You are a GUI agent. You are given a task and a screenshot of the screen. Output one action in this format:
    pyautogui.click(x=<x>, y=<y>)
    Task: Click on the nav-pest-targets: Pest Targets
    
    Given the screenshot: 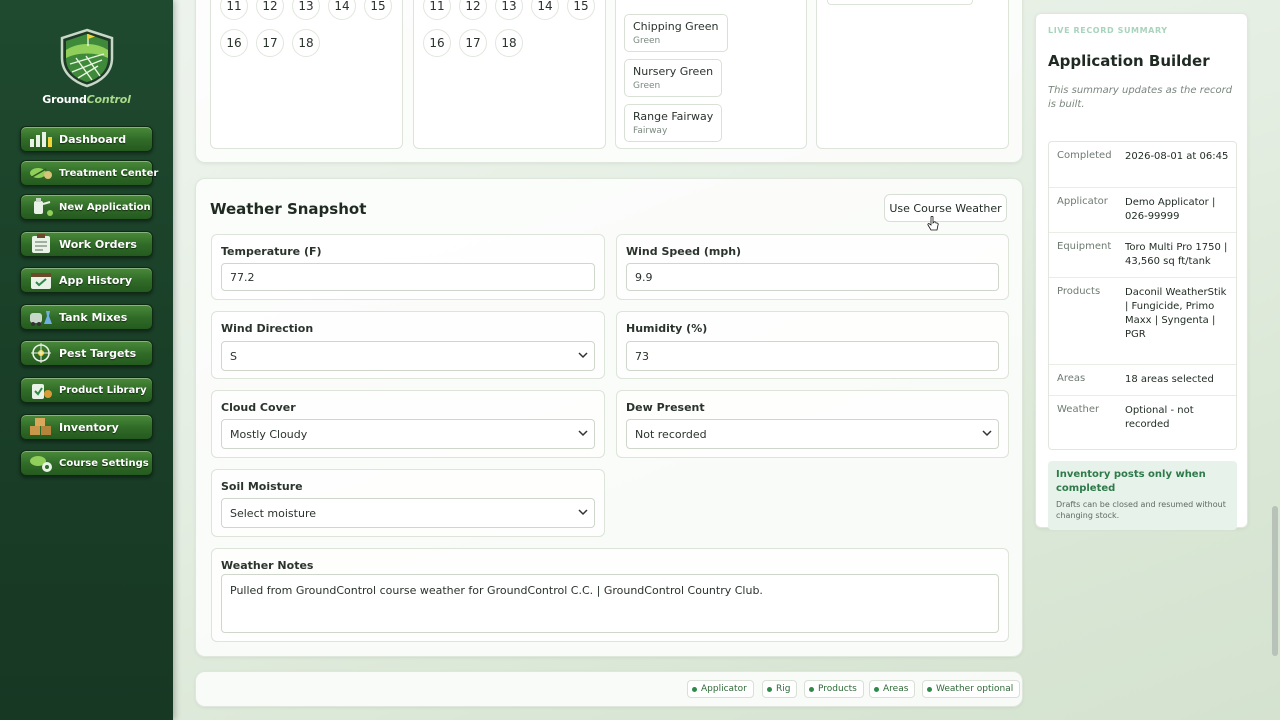 What is the action you would take?
    pyautogui.click(x=86, y=353)
    